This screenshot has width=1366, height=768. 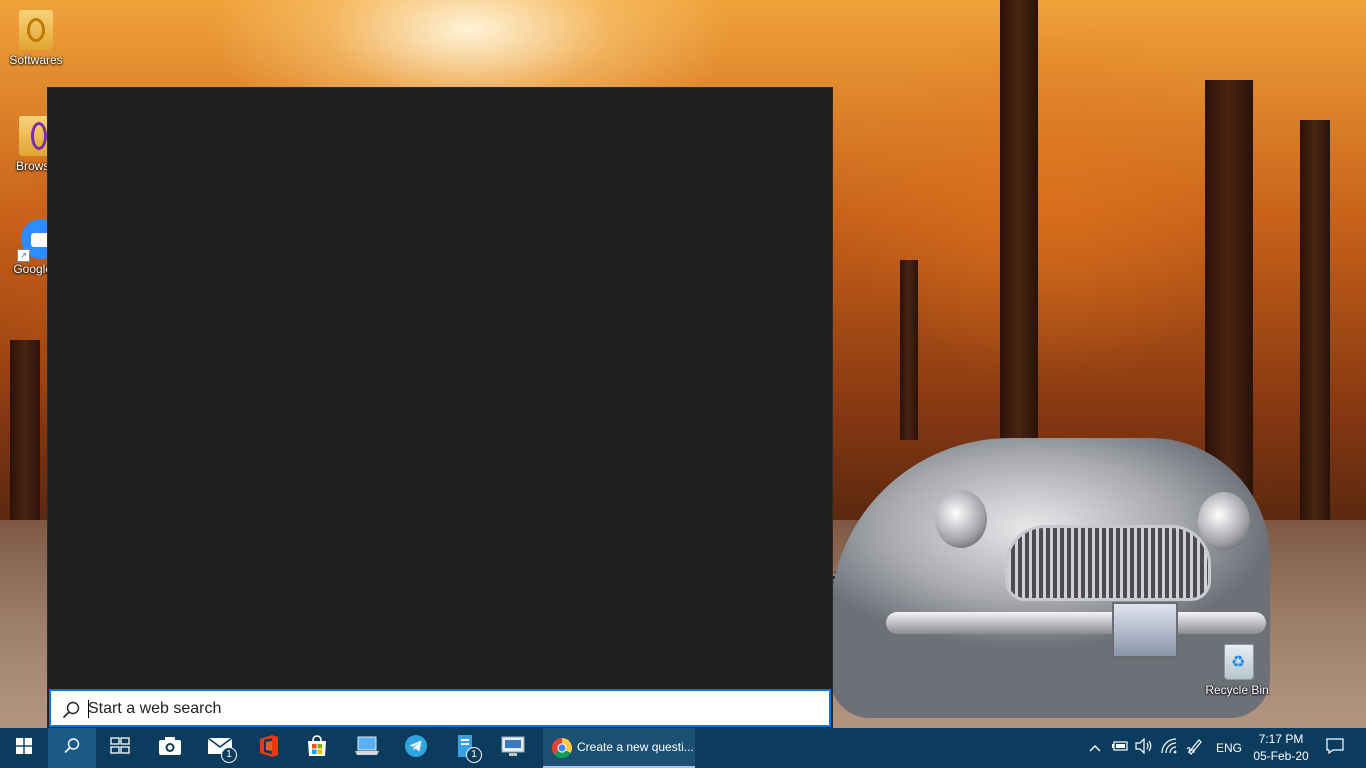 What do you see at coordinates (1281, 748) in the screenshot?
I see `clock-button: 7:17 PM 05-Feb-20` at bounding box center [1281, 748].